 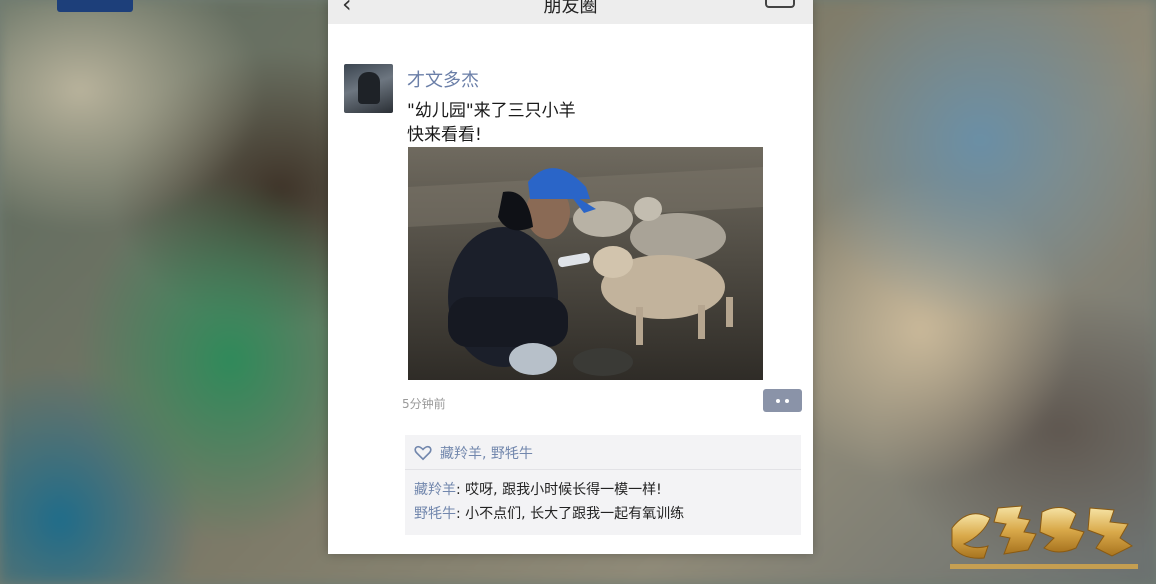 I want to click on likes-names: 藏羚羊, 野牦牛, so click(x=486, y=453).